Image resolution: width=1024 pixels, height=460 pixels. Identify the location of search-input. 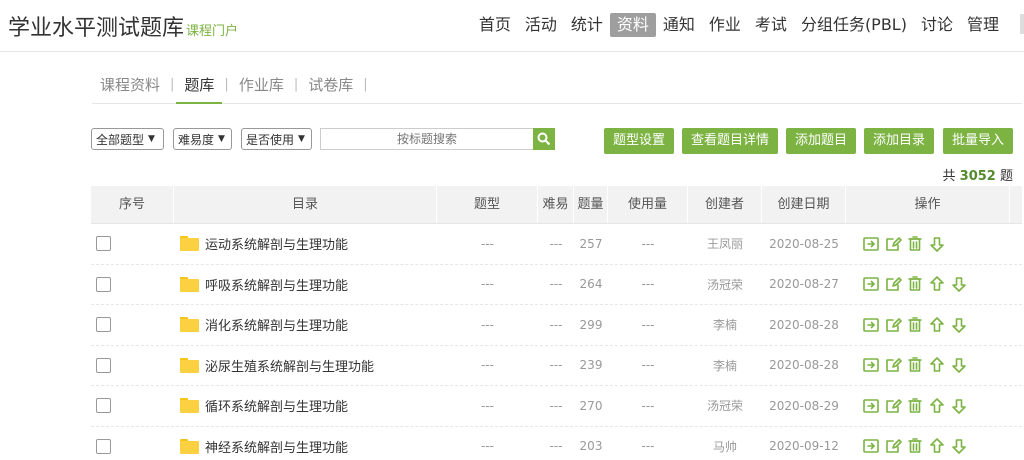
(426, 139).